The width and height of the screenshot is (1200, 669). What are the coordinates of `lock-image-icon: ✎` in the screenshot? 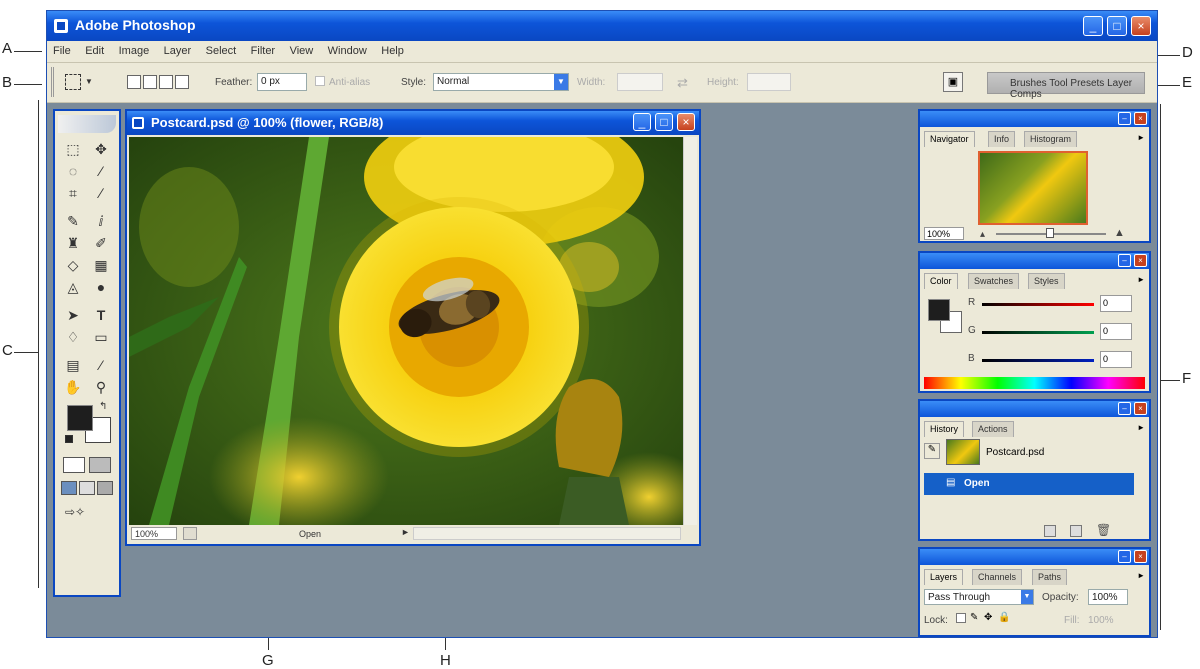 It's located at (974, 617).